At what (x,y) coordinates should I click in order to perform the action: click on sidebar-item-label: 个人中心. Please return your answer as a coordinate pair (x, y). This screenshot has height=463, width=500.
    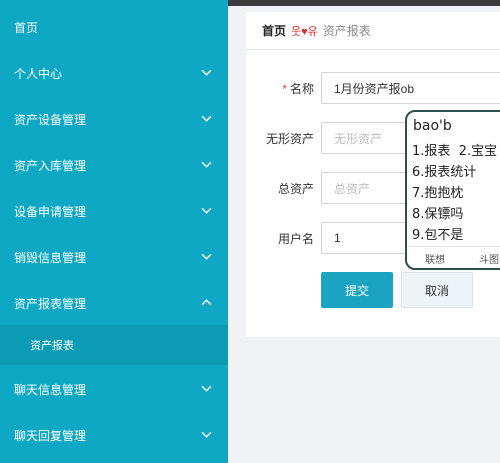
    Looking at the image, I should click on (38, 73).